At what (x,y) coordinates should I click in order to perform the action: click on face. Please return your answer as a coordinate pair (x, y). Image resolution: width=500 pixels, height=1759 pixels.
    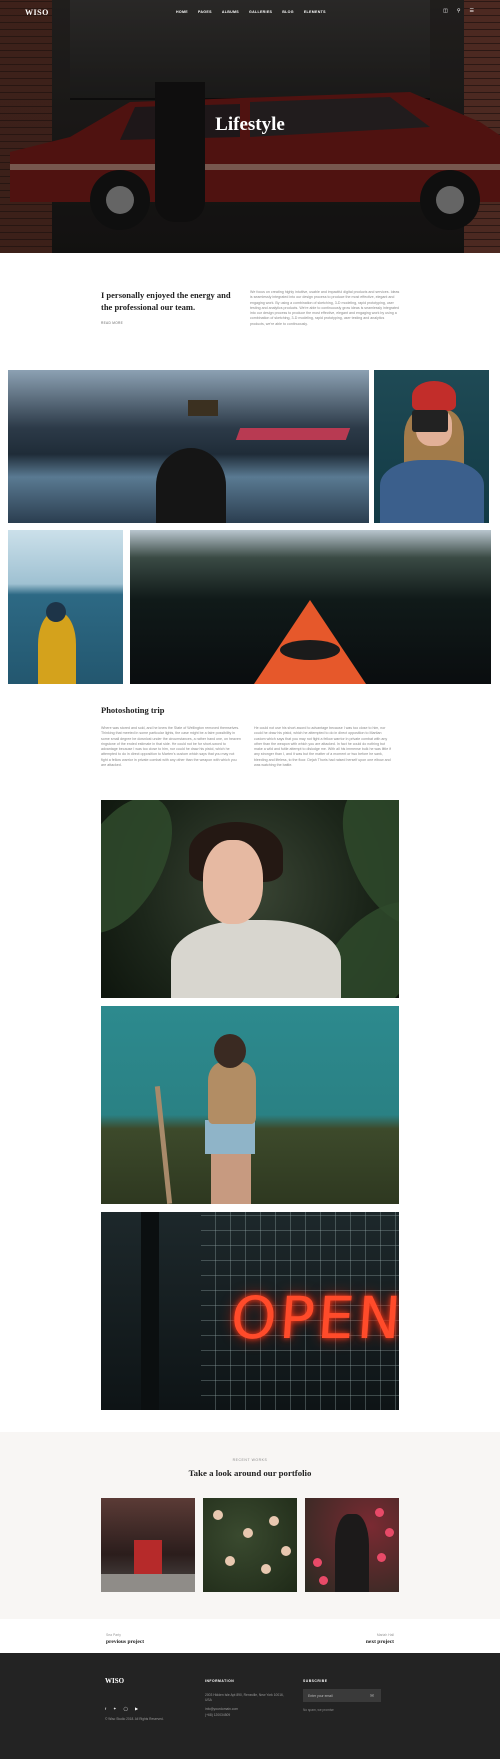
    Looking at the image, I should click on (233, 882).